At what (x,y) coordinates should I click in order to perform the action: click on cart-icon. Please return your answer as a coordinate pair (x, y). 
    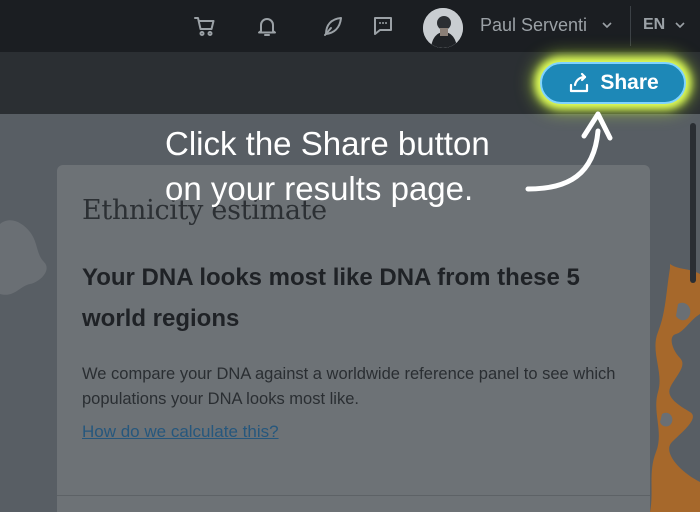
    Looking at the image, I should click on (205, 26).